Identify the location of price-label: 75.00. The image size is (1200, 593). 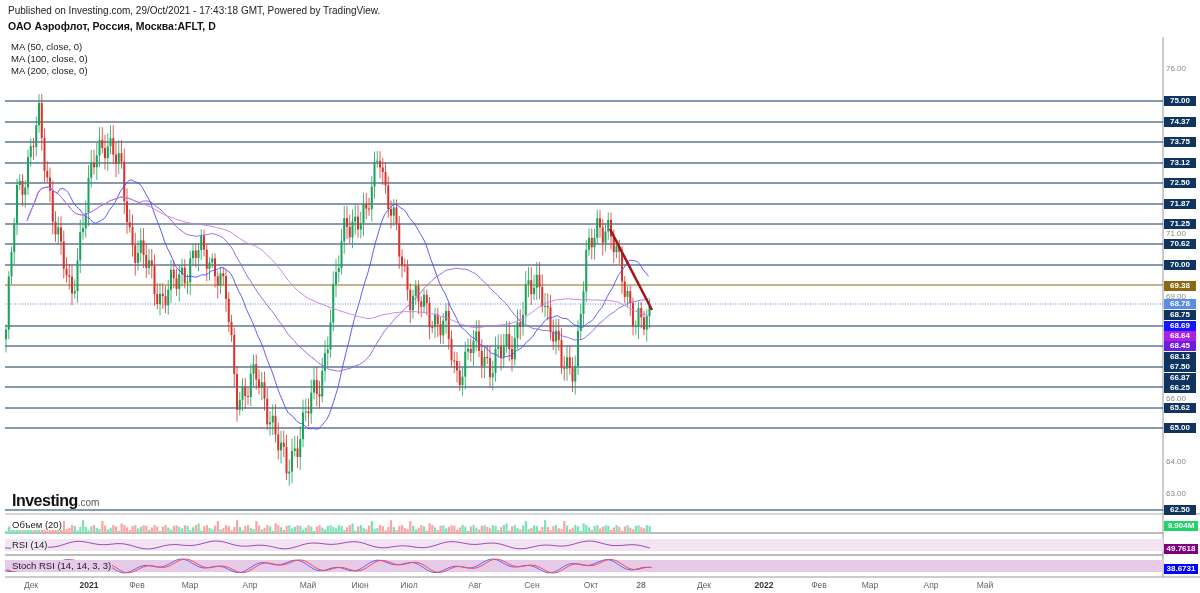
(1180, 101).